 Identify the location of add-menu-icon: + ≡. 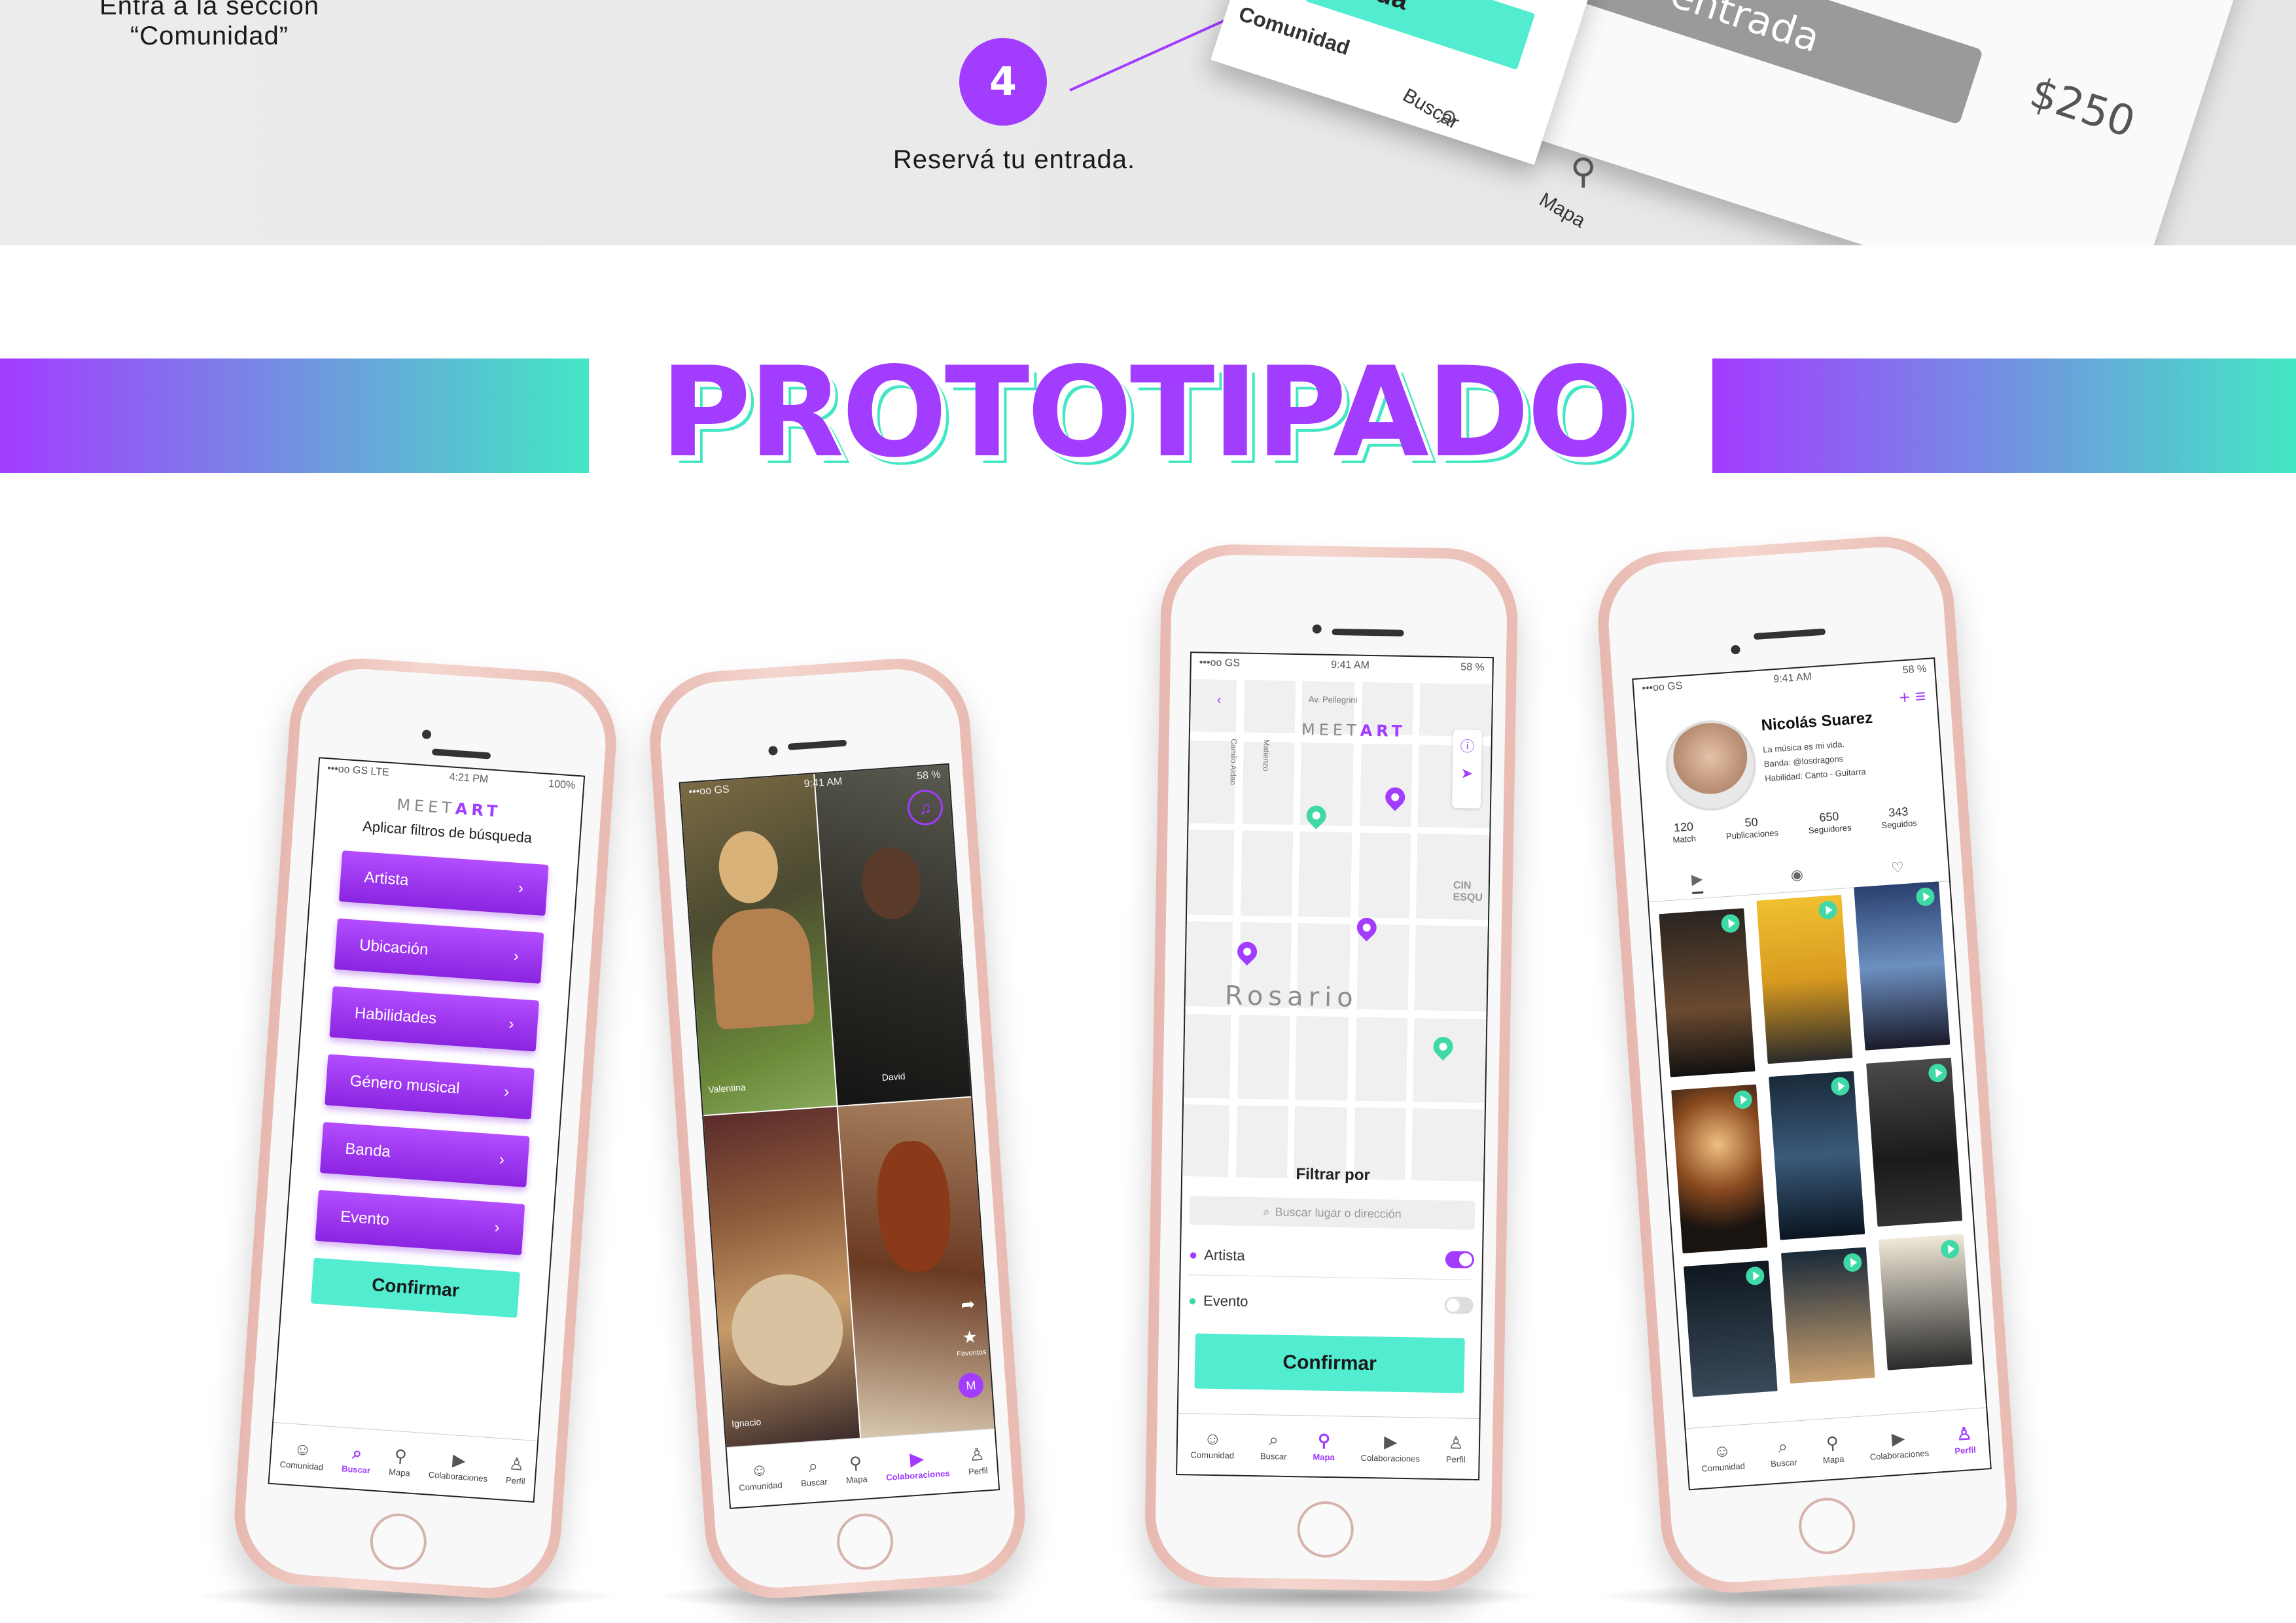
(1913, 697).